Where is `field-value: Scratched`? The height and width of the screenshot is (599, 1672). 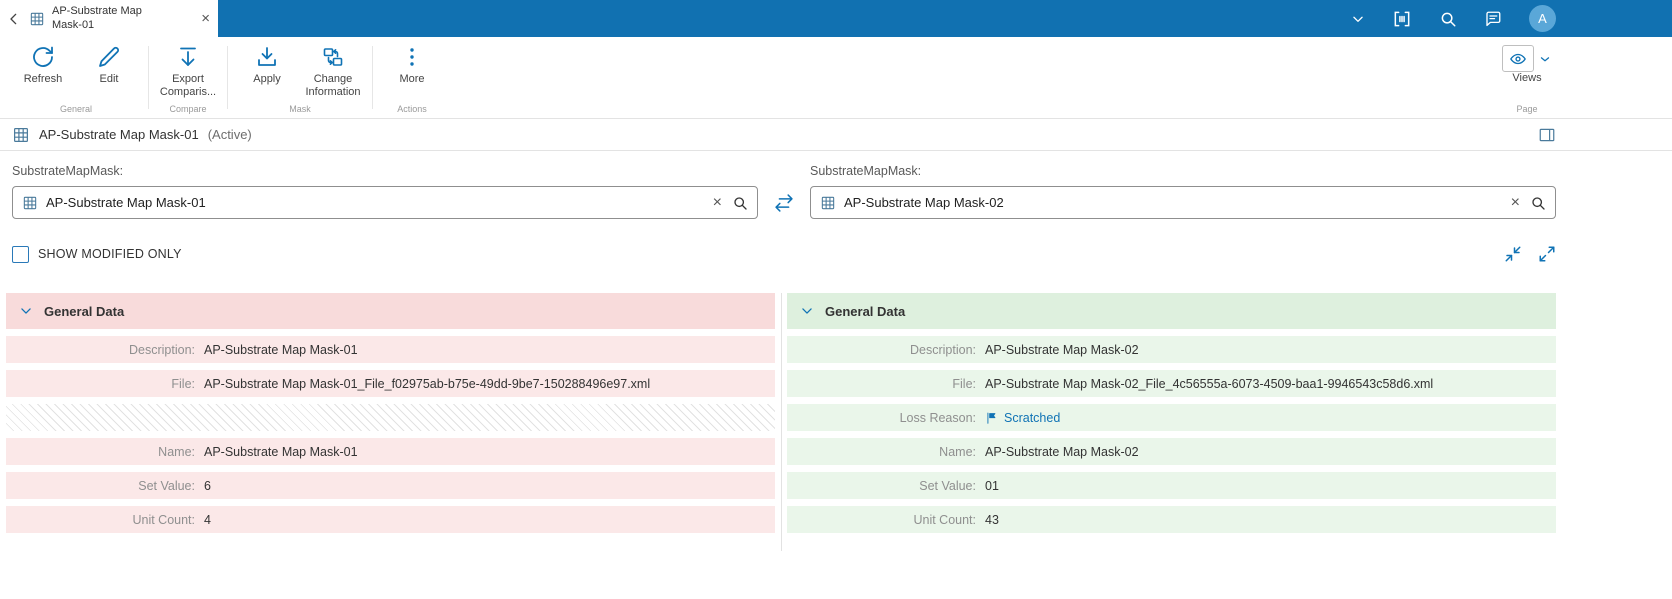 field-value: Scratched is located at coordinates (1032, 417).